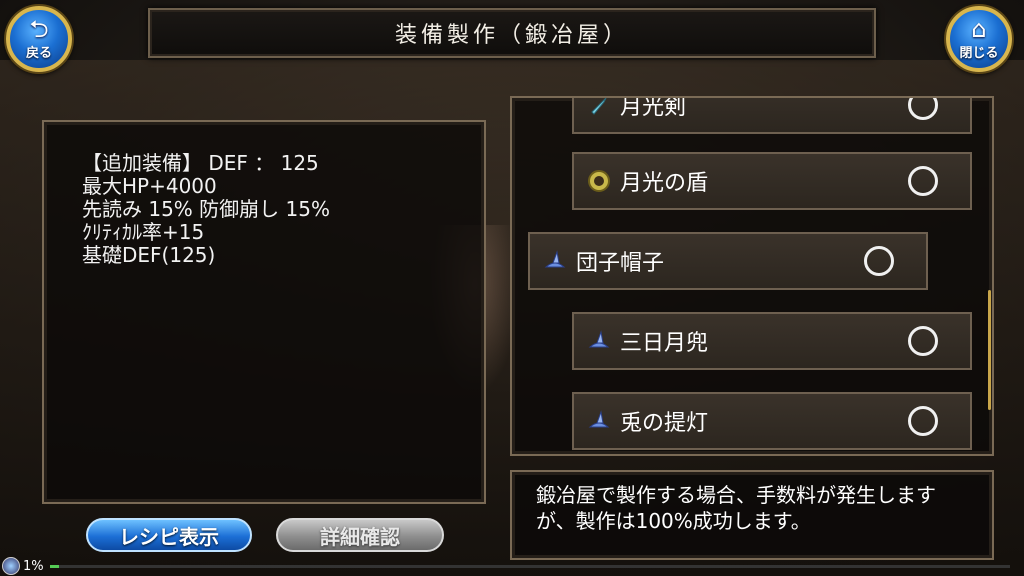 This screenshot has width=1024, height=576. What do you see at coordinates (33, 566) in the screenshot?
I see `progress-percent: 1%` at bounding box center [33, 566].